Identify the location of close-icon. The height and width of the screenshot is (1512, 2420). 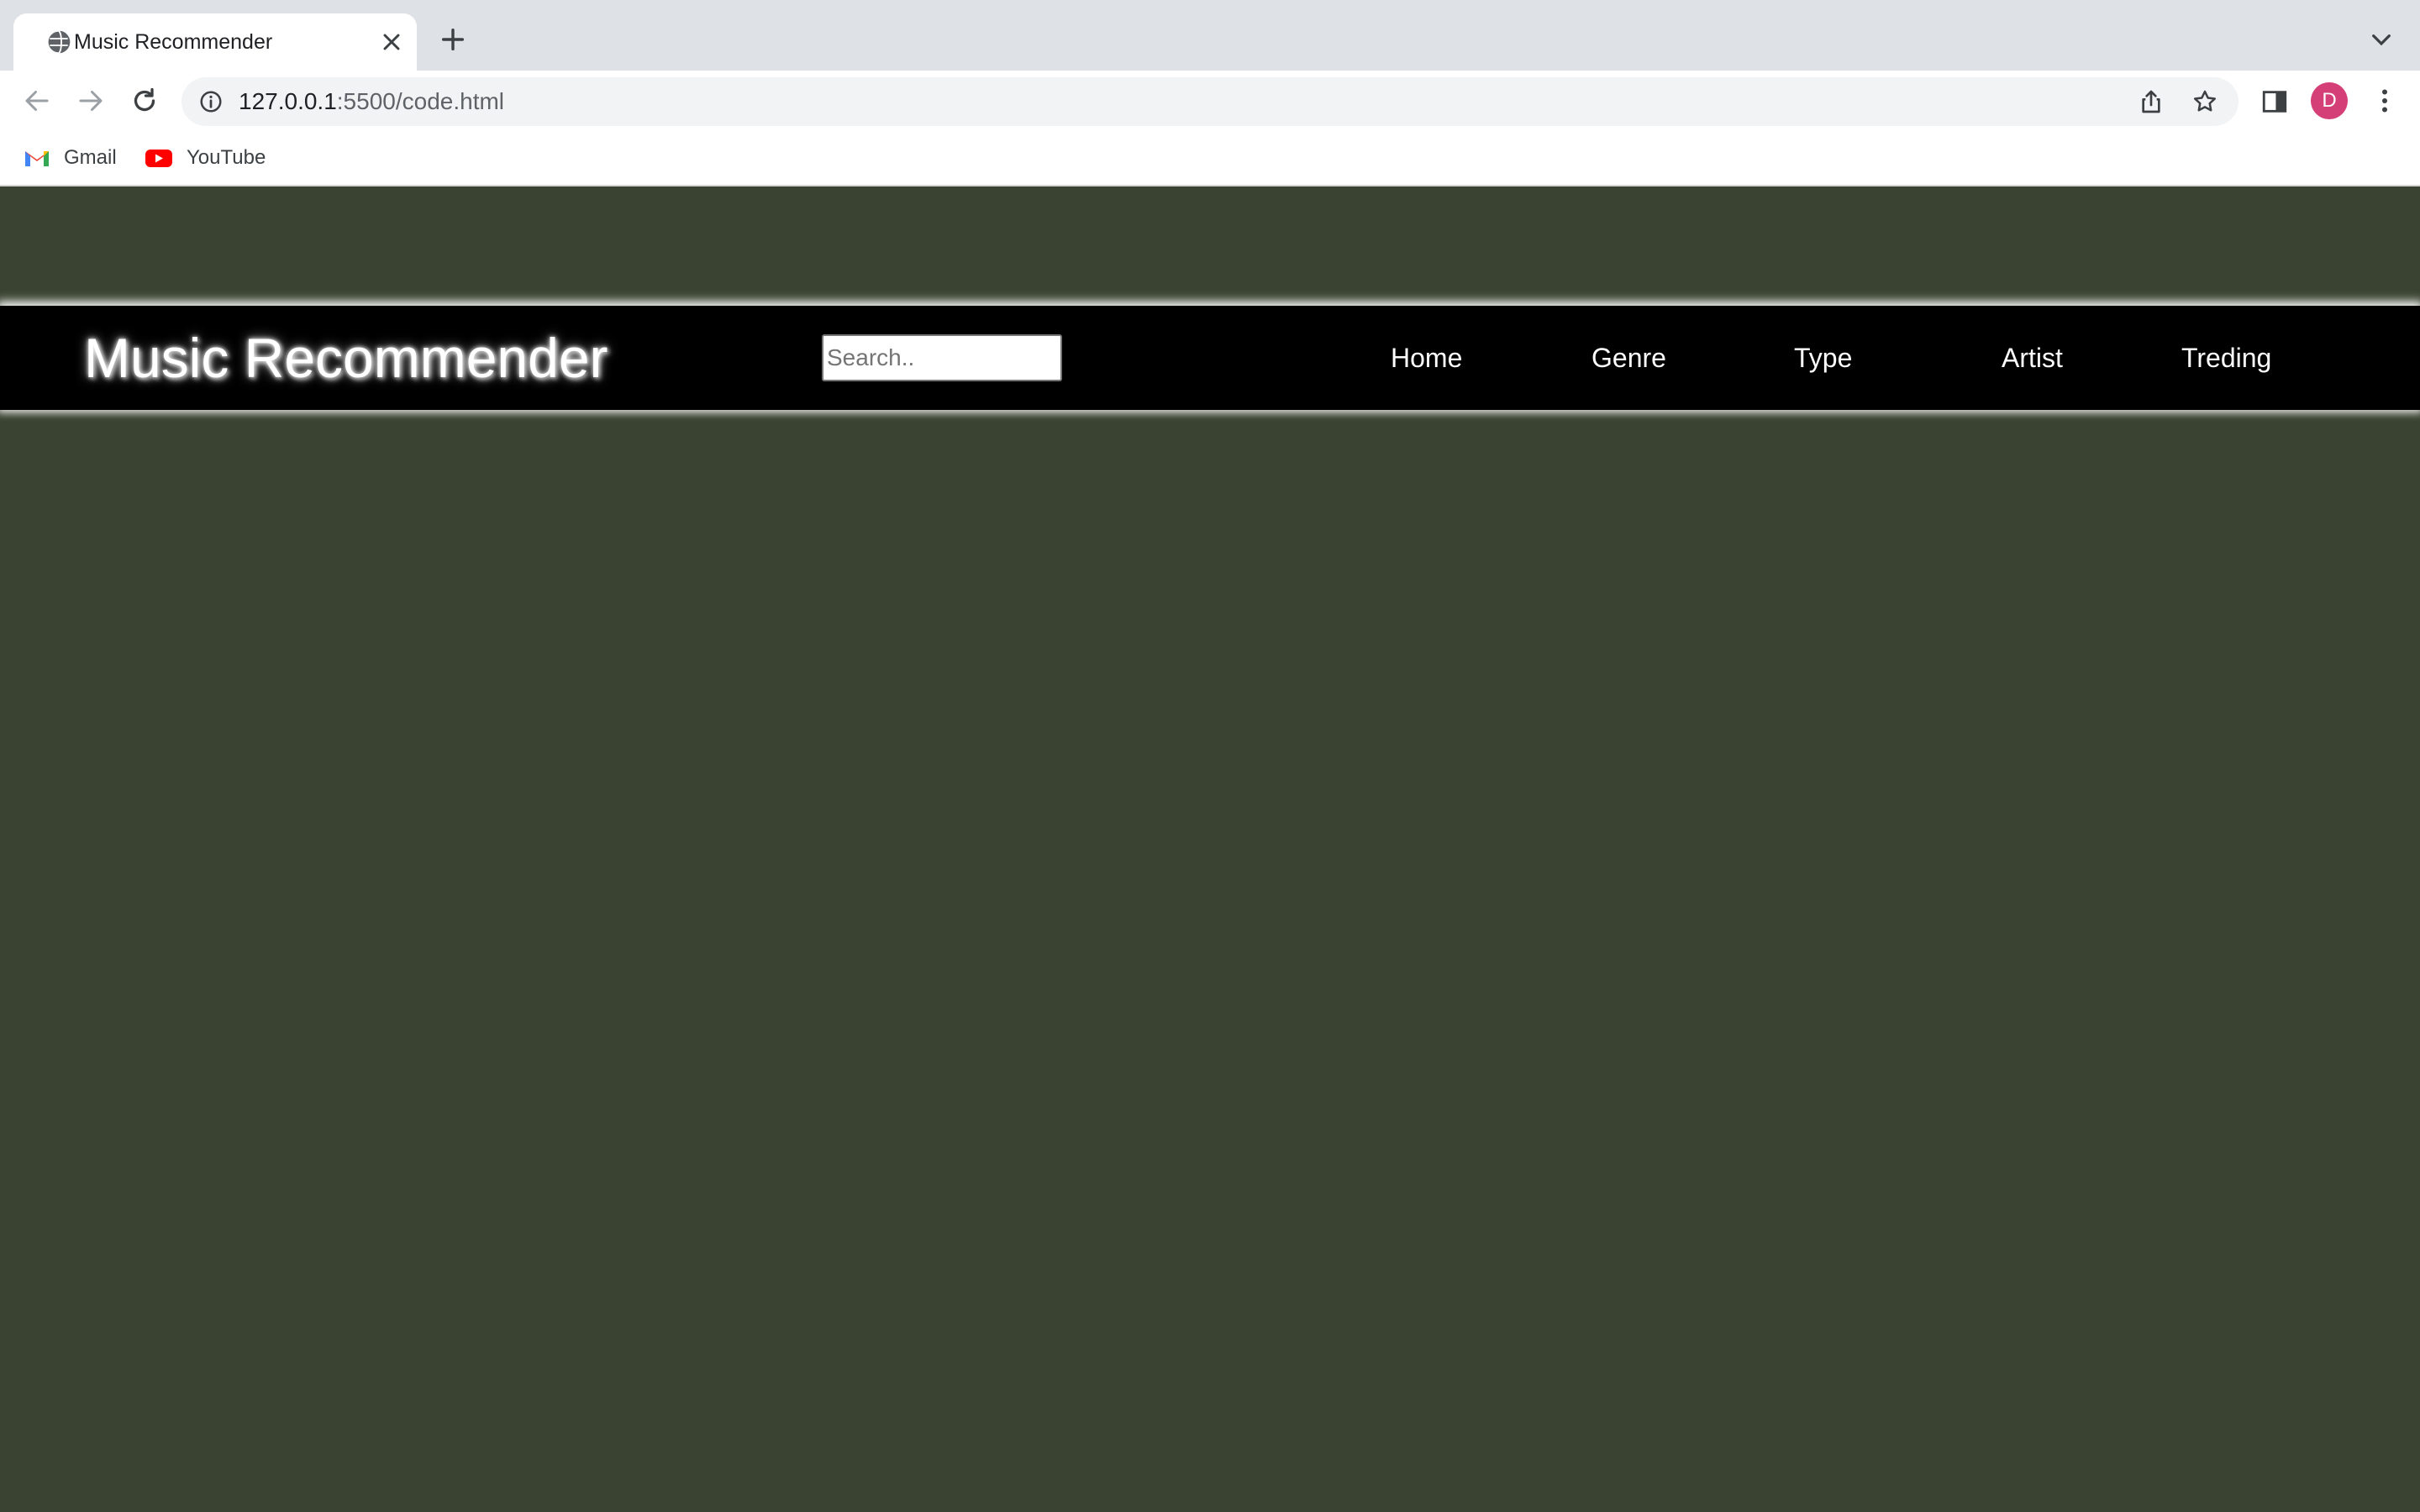
(391, 42).